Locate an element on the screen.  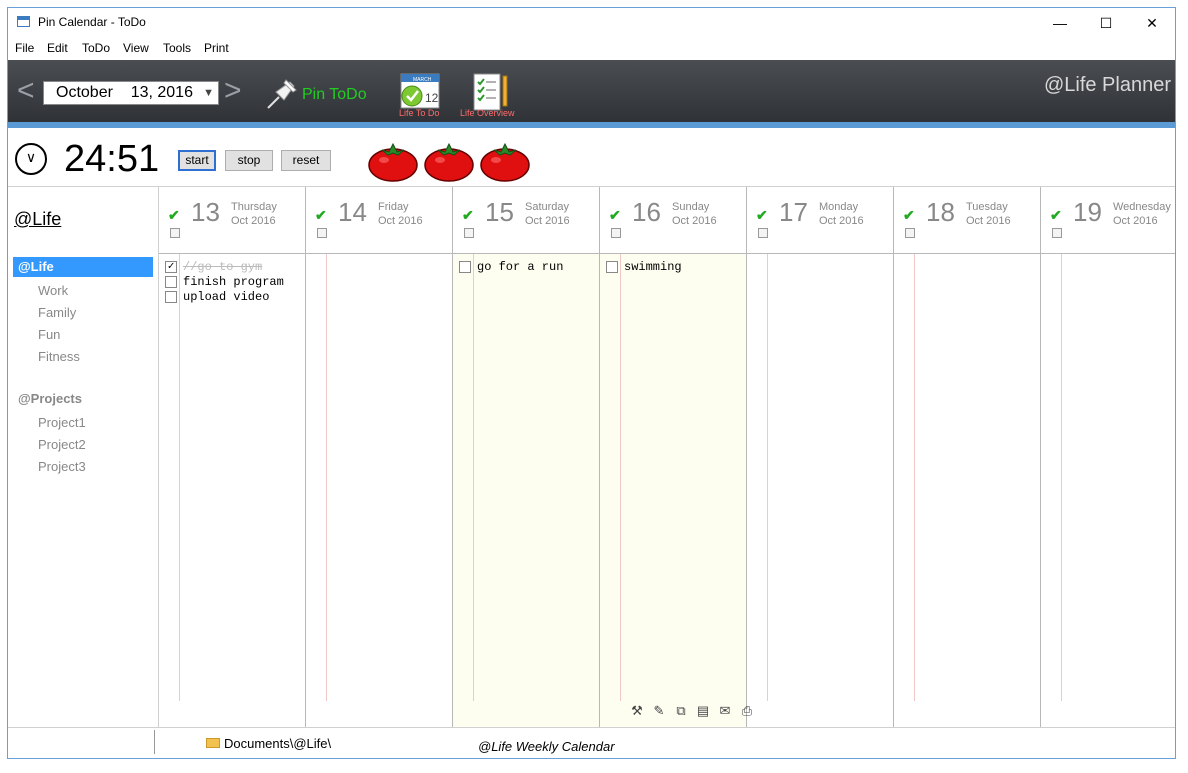
menu-file: File is located at coordinates (24, 48).